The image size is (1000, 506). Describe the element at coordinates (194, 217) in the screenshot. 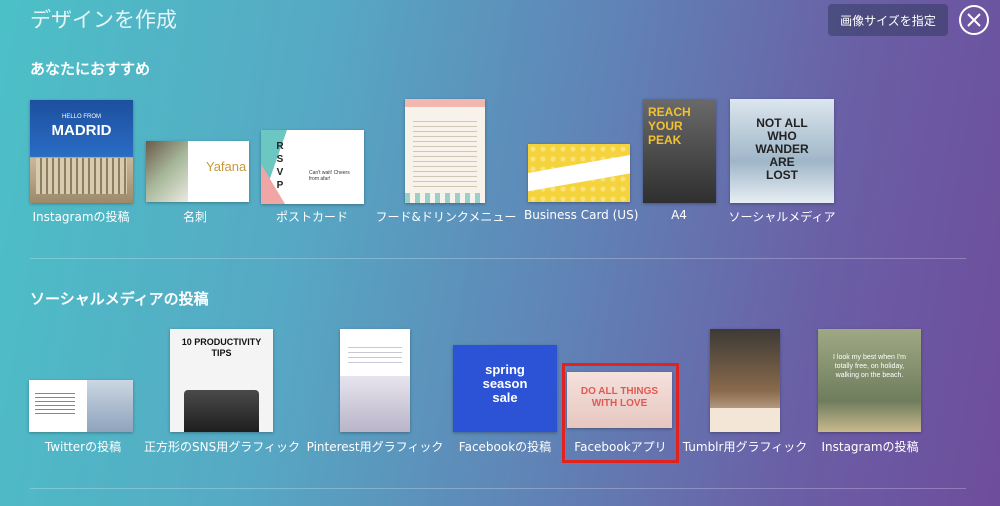

I see `template-label: 名刺` at that location.